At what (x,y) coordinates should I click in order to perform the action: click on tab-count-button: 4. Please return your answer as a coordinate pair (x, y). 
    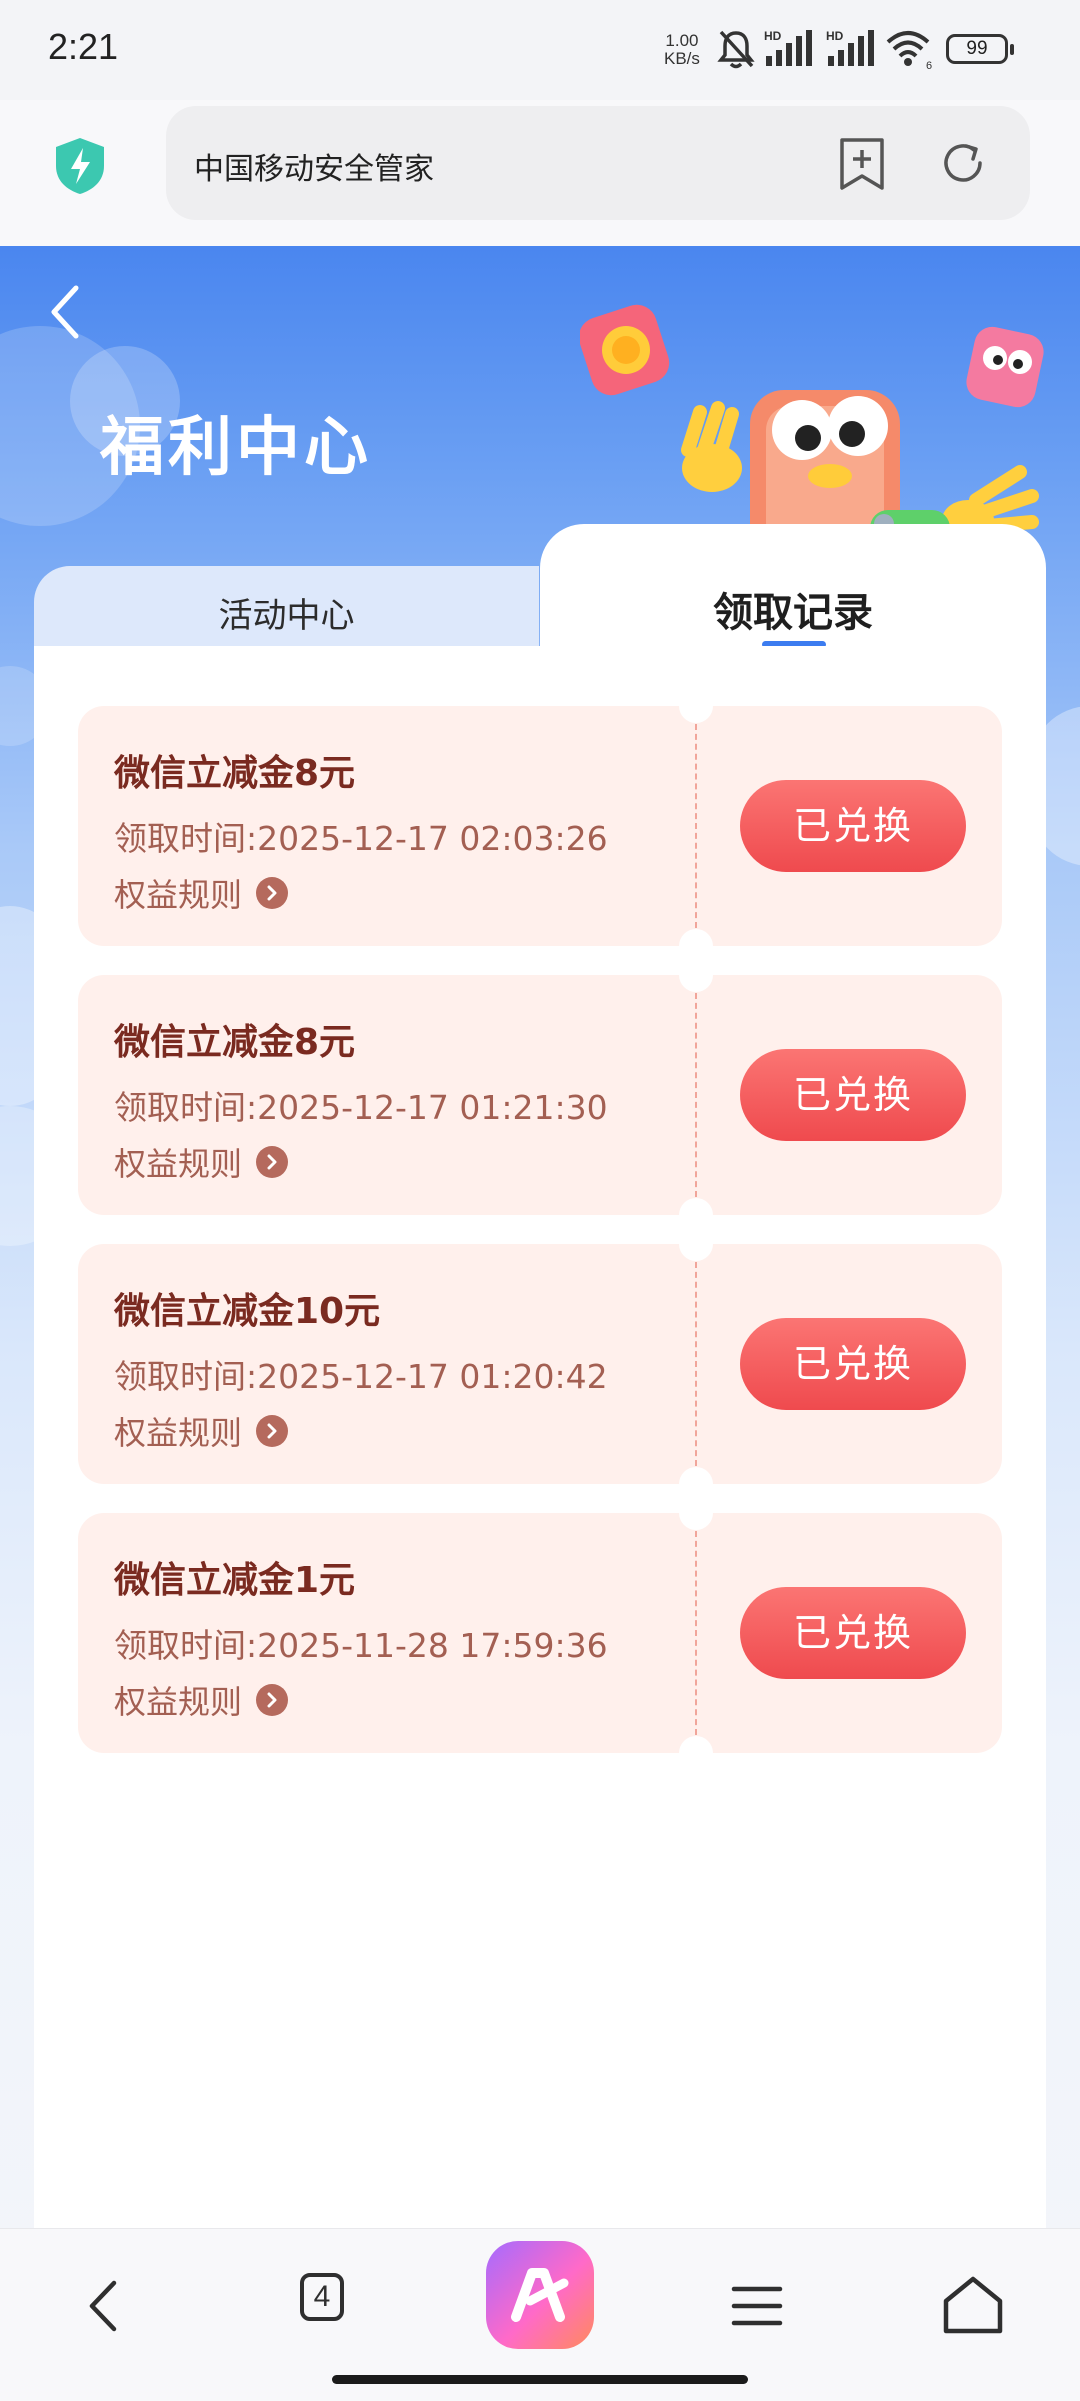
    Looking at the image, I should click on (322, 2297).